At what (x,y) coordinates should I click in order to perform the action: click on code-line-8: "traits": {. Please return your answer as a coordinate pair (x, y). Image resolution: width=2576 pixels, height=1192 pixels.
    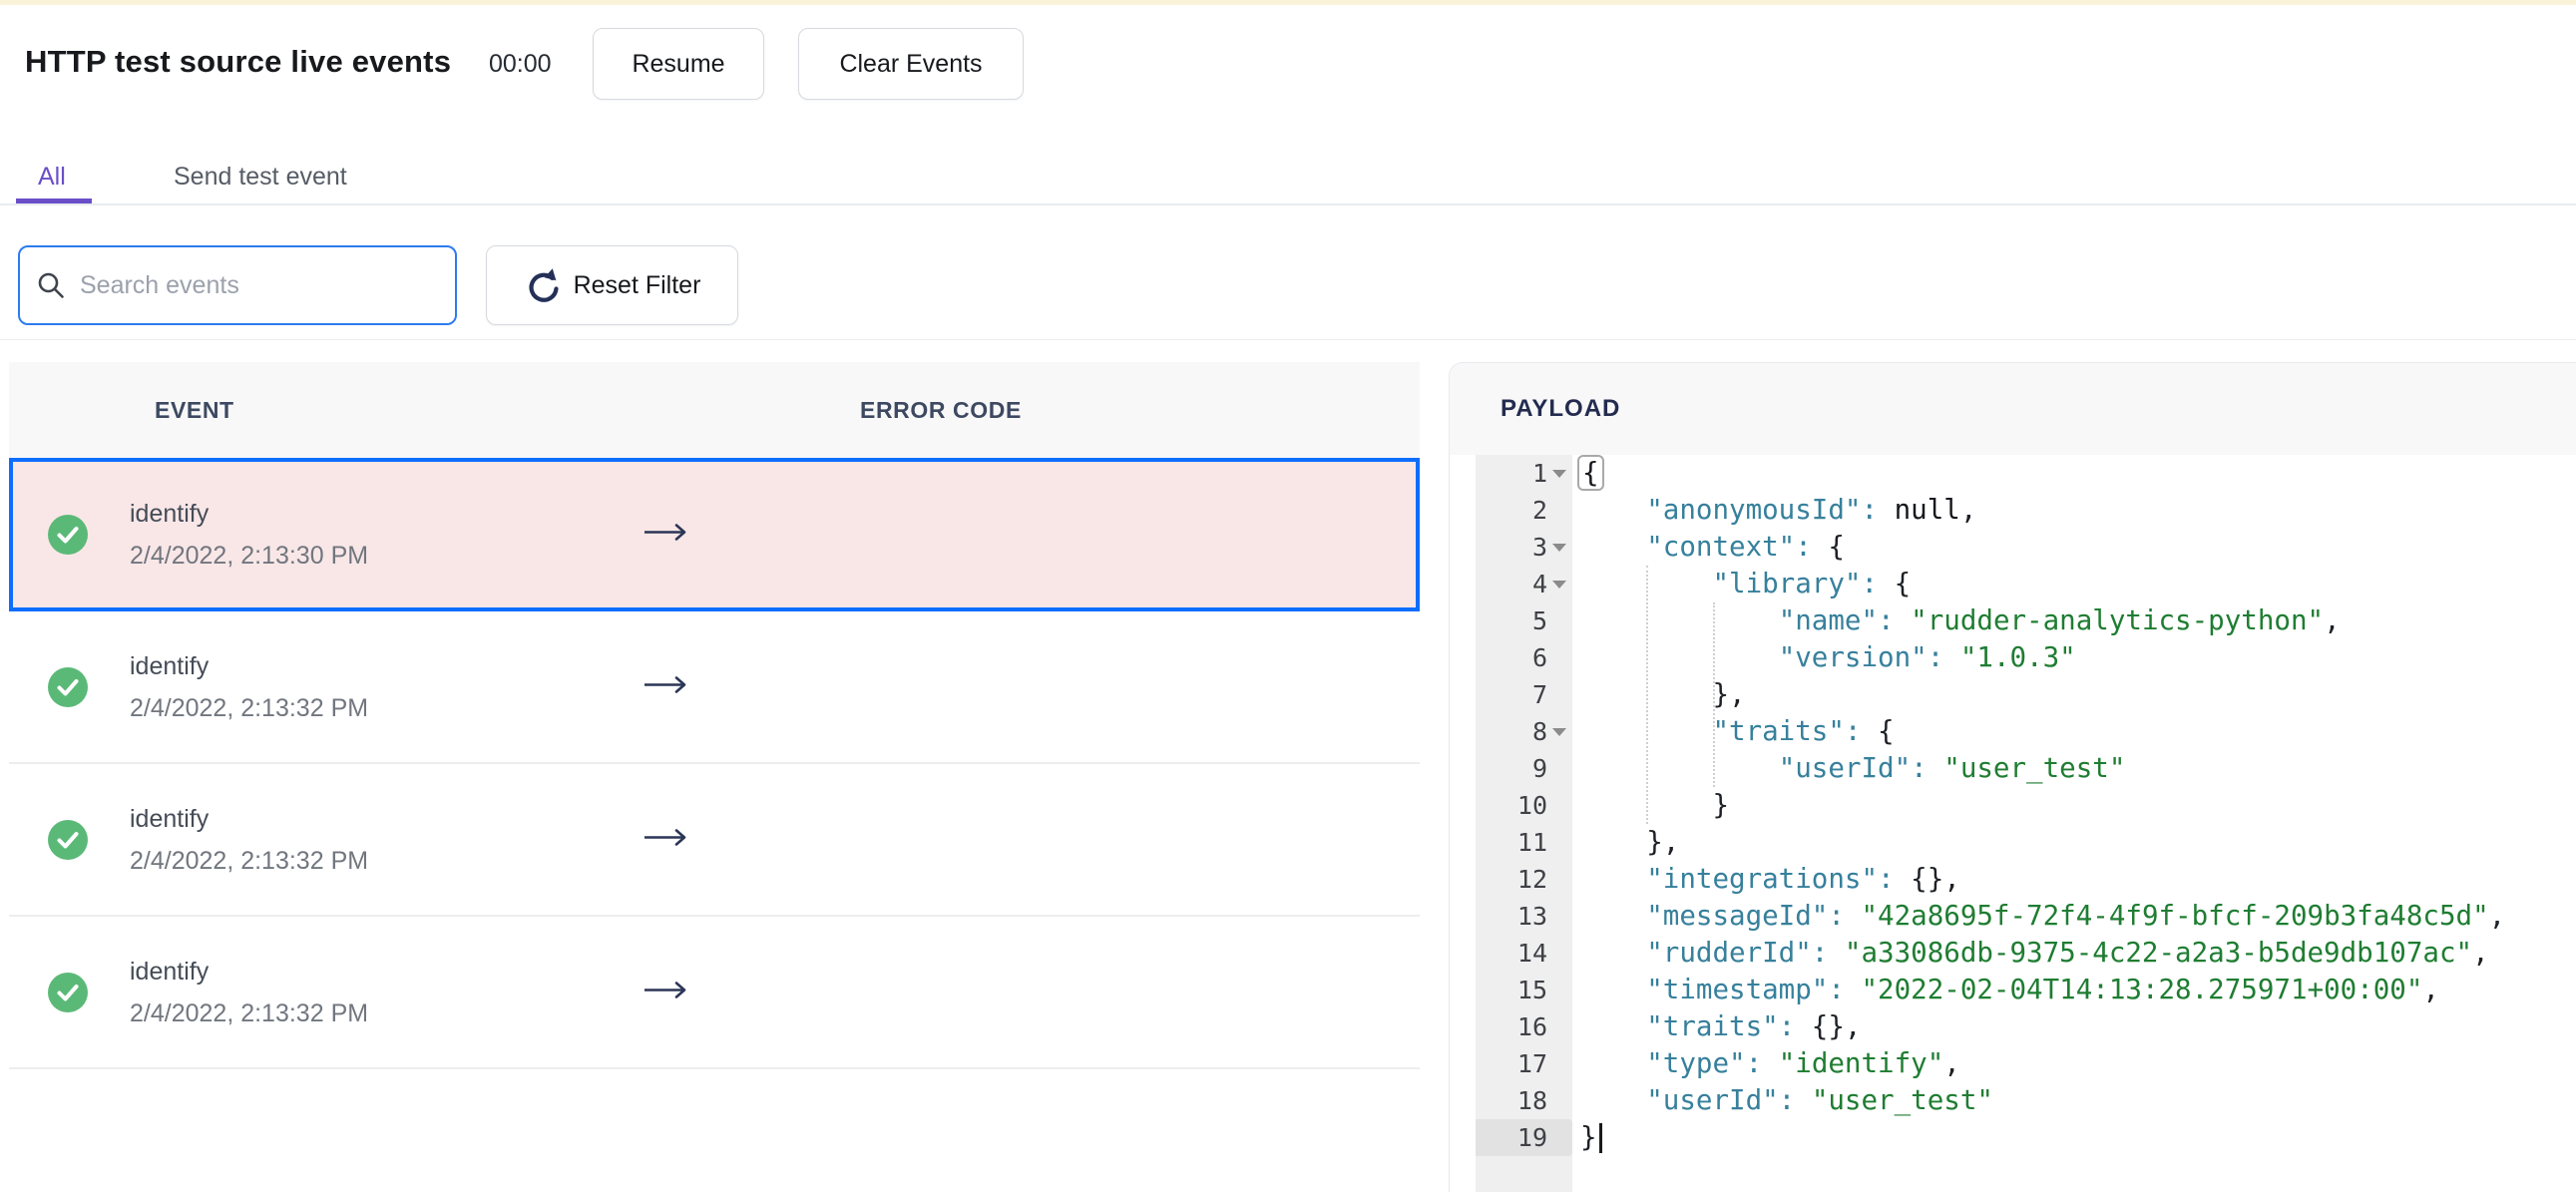
    Looking at the image, I should click on (1803, 731).